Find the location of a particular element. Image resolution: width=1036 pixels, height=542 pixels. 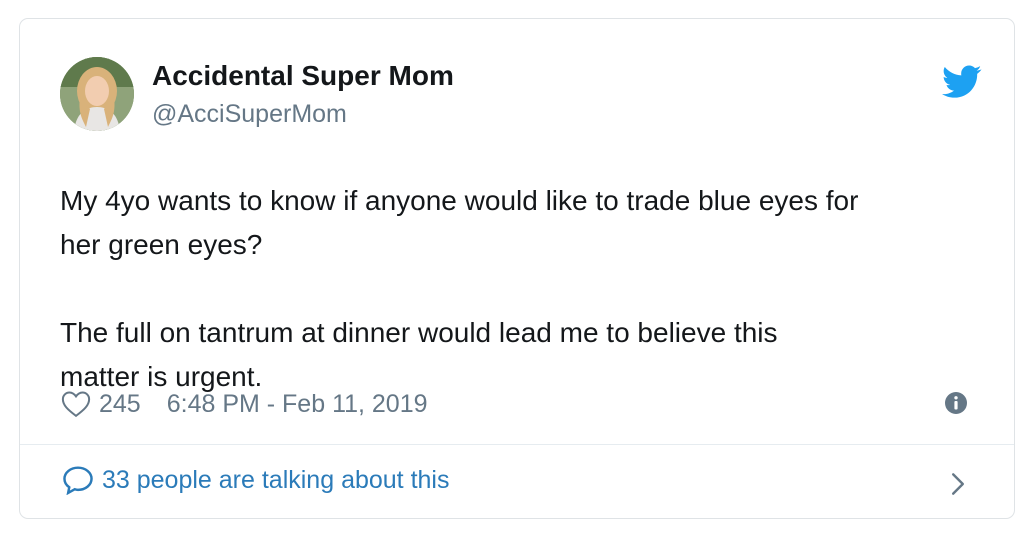

conversation-label: 33 people are talking about this is located at coordinates (276, 479).